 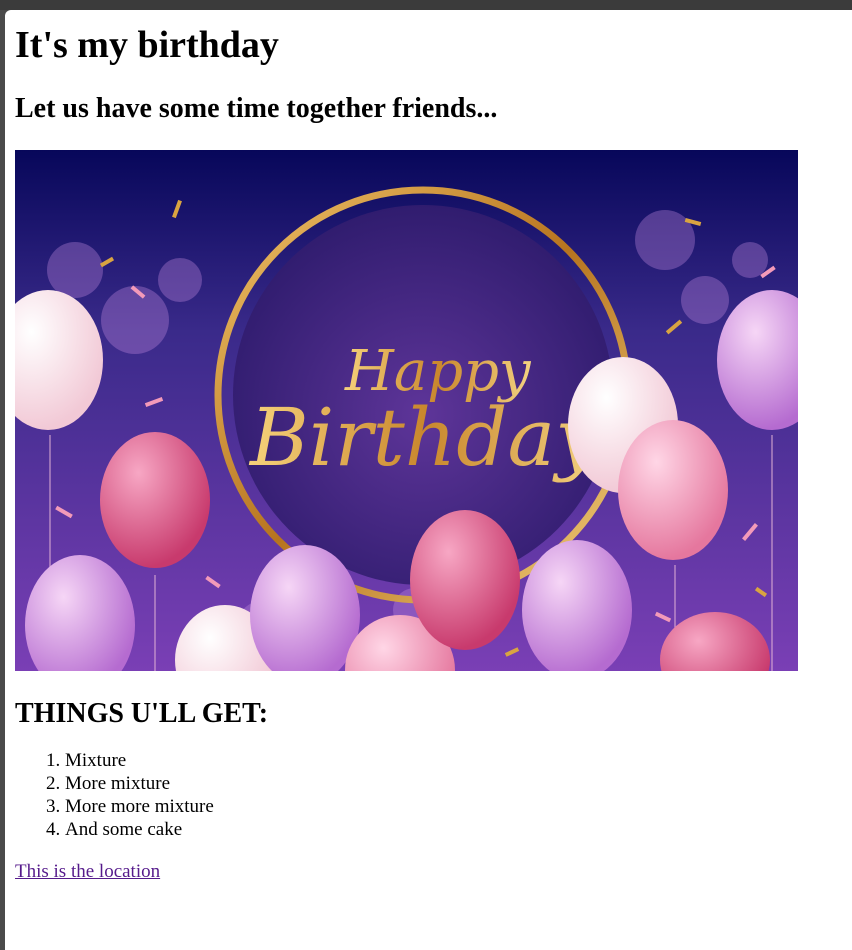 What do you see at coordinates (426, 5) in the screenshot?
I see `browser-top-bar` at bounding box center [426, 5].